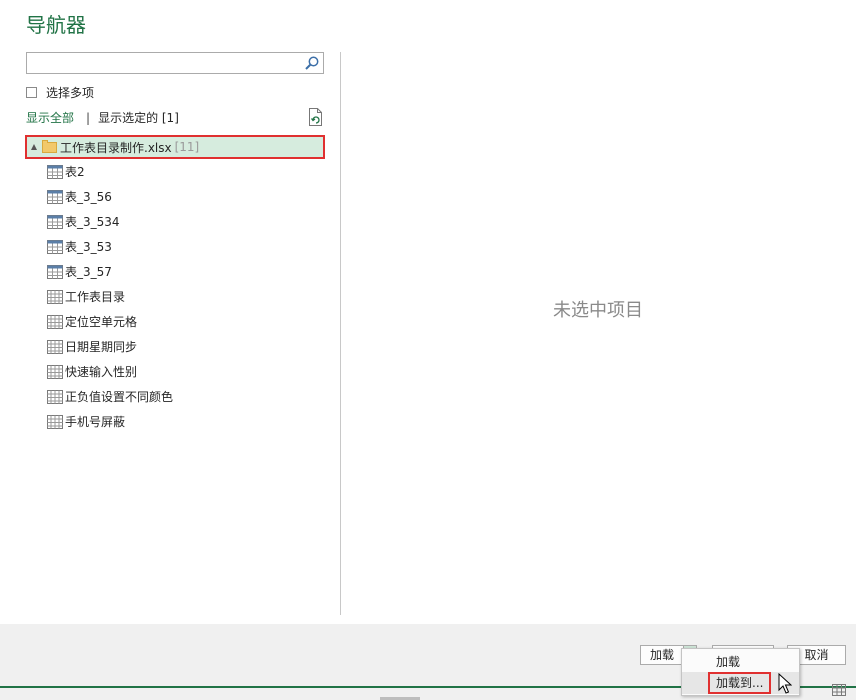 The image size is (856, 700). Describe the element at coordinates (88, 272) in the screenshot. I see `tree-item-label: 表_3_57` at that location.